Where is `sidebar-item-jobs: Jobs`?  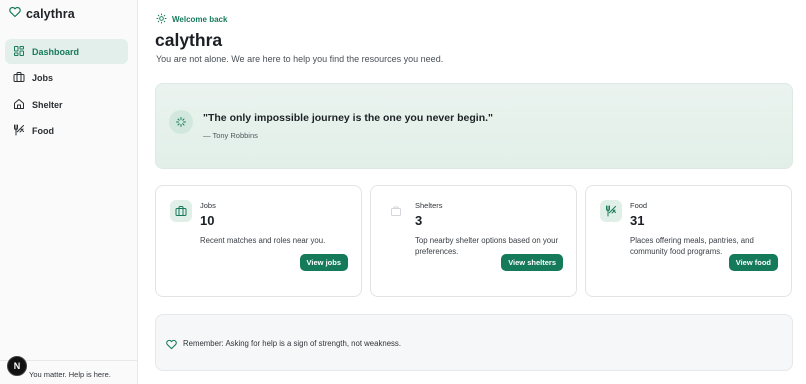
sidebar-item-jobs: Jobs is located at coordinates (66, 78).